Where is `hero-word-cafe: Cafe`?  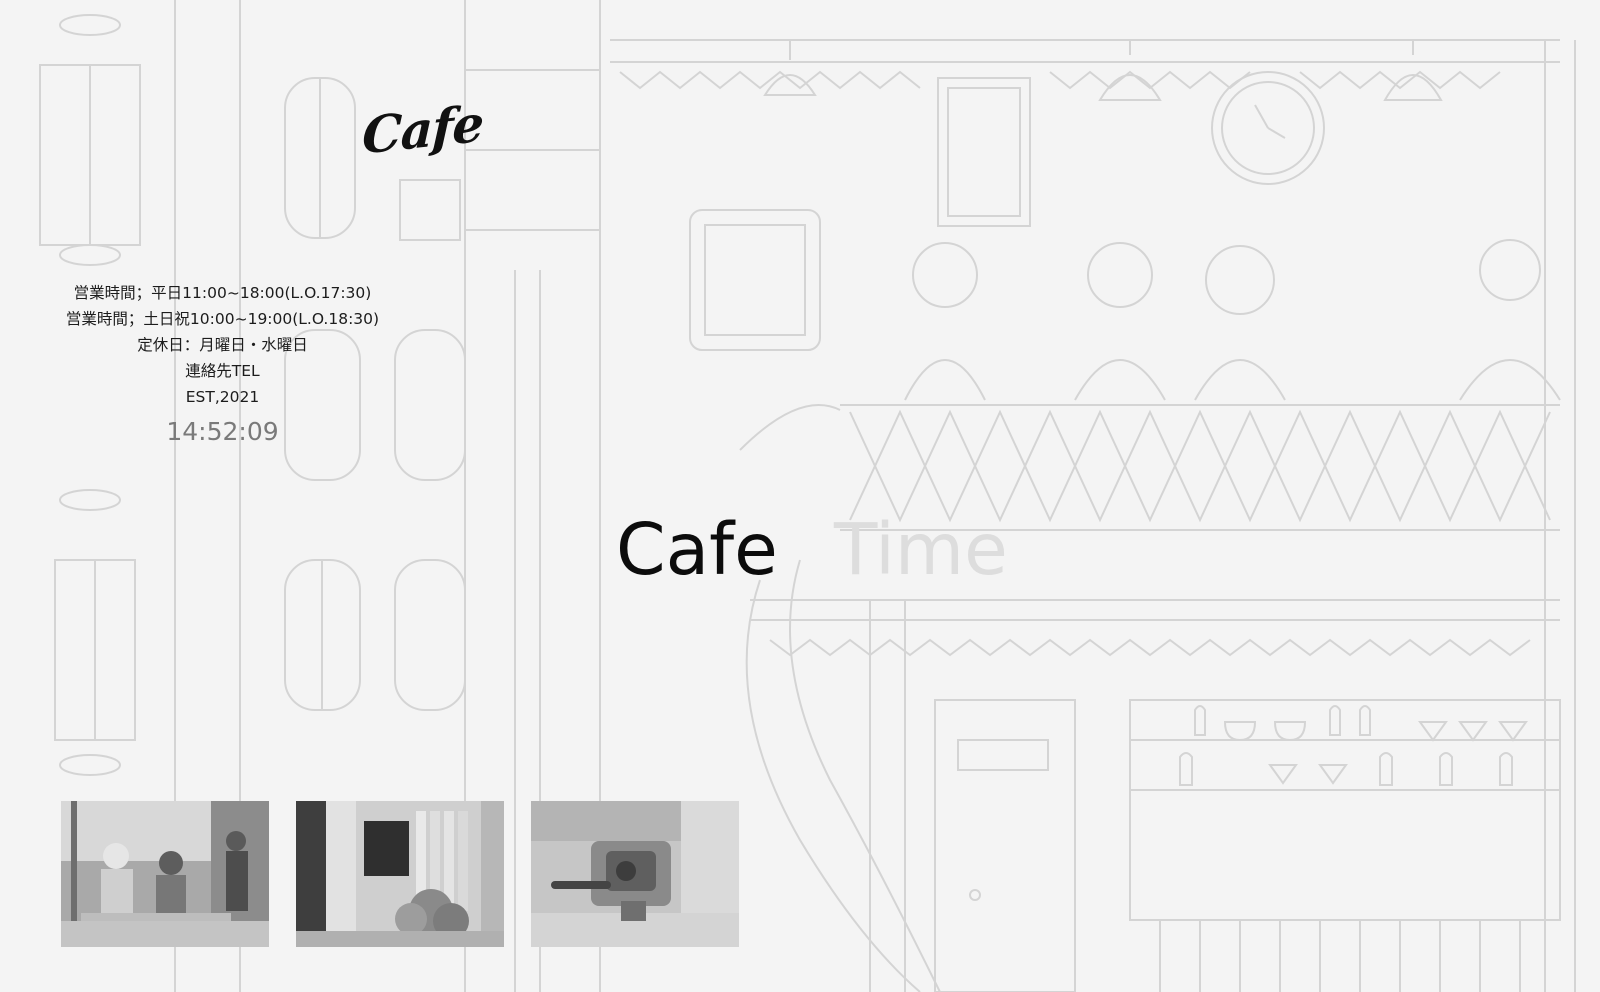
hero-word-cafe: Cafe is located at coordinates (697, 549).